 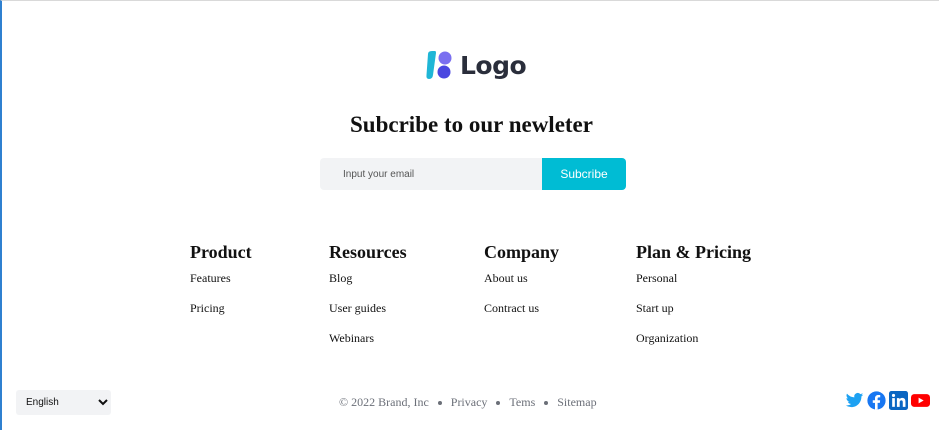 I want to click on column-heading: Plan & Pricing, so click(x=693, y=252).